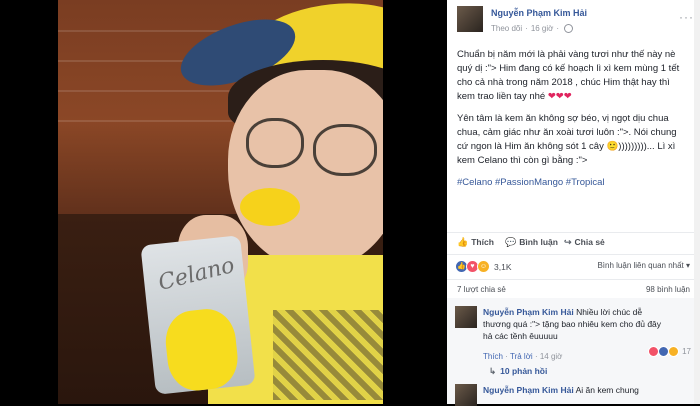 This screenshot has width=700, height=406. What do you see at coordinates (328, 355) in the screenshot?
I see `photo-shirt-print` at bounding box center [328, 355].